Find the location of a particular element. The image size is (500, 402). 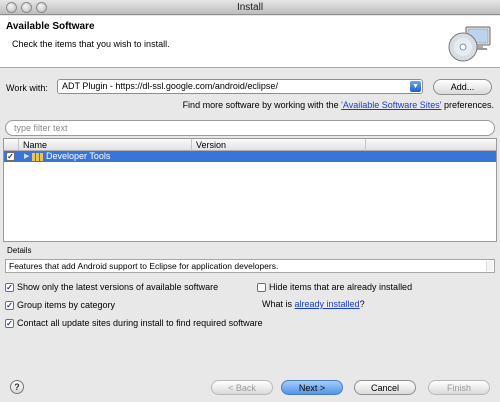

expand-triangle-icon: ▶ is located at coordinates (26, 156).